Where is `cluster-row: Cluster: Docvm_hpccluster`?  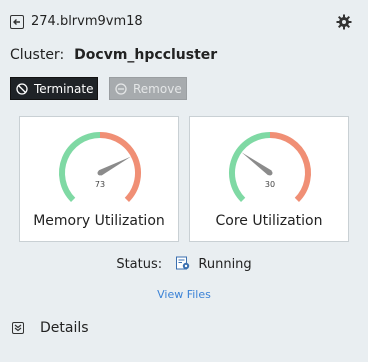
cluster-row: Cluster: Docvm_hpccluster is located at coordinates (113, 55).